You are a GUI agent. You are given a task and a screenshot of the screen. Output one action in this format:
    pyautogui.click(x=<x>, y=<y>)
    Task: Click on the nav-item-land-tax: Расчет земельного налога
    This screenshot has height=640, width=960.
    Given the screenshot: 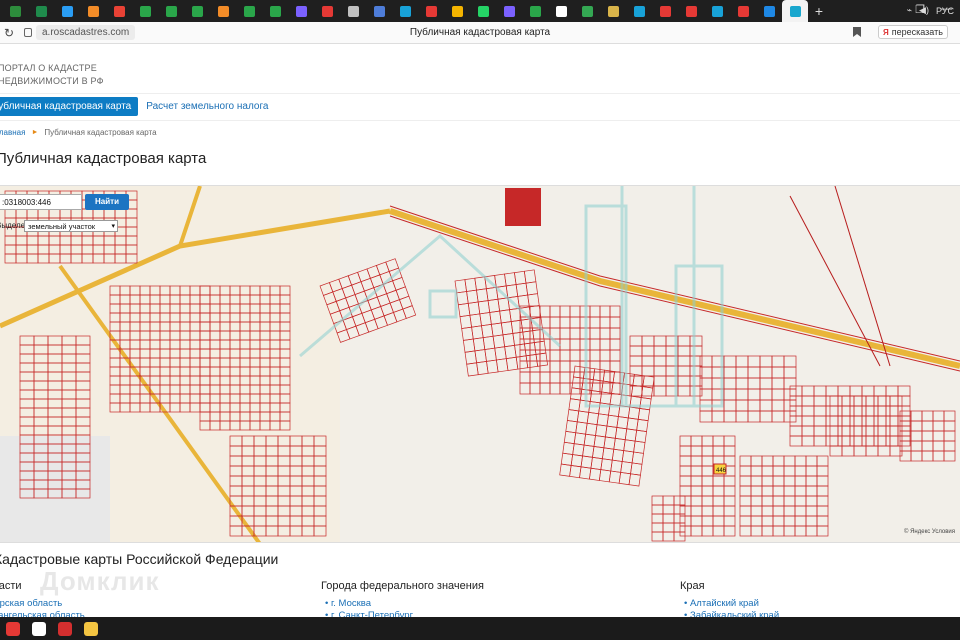 What is the action you would take?
    pyautogui.click(x=207, y=106)
    